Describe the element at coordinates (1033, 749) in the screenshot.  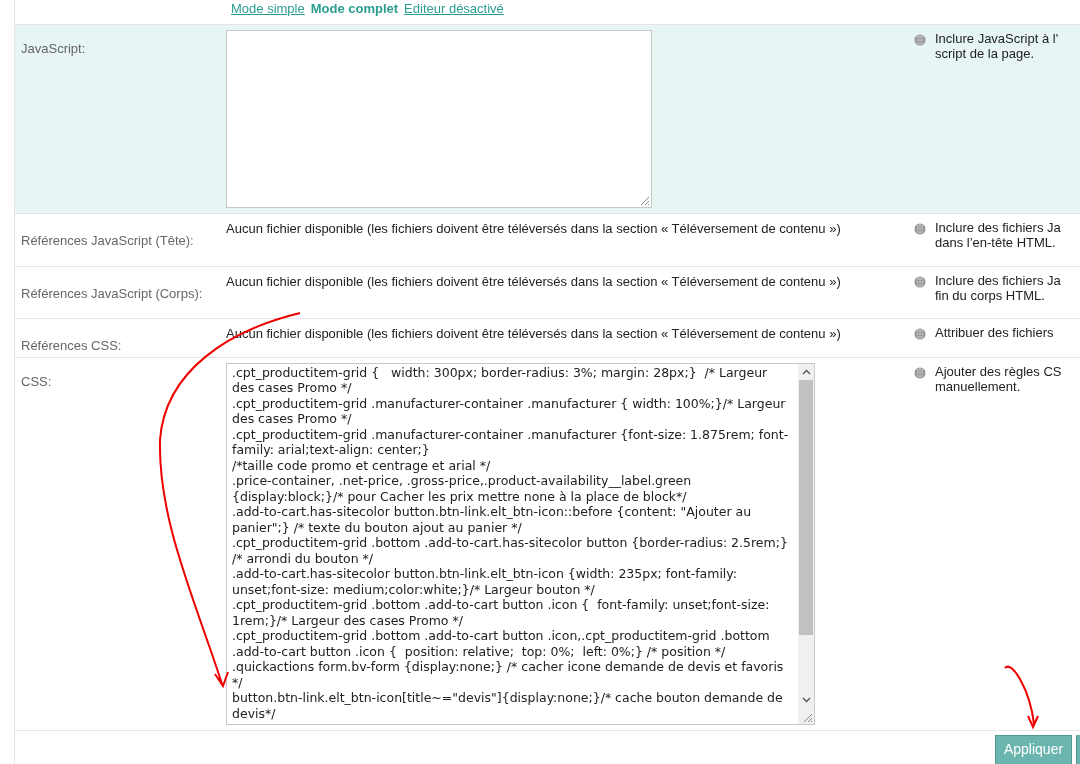
I see `apply-button: Appliquer` at that location.